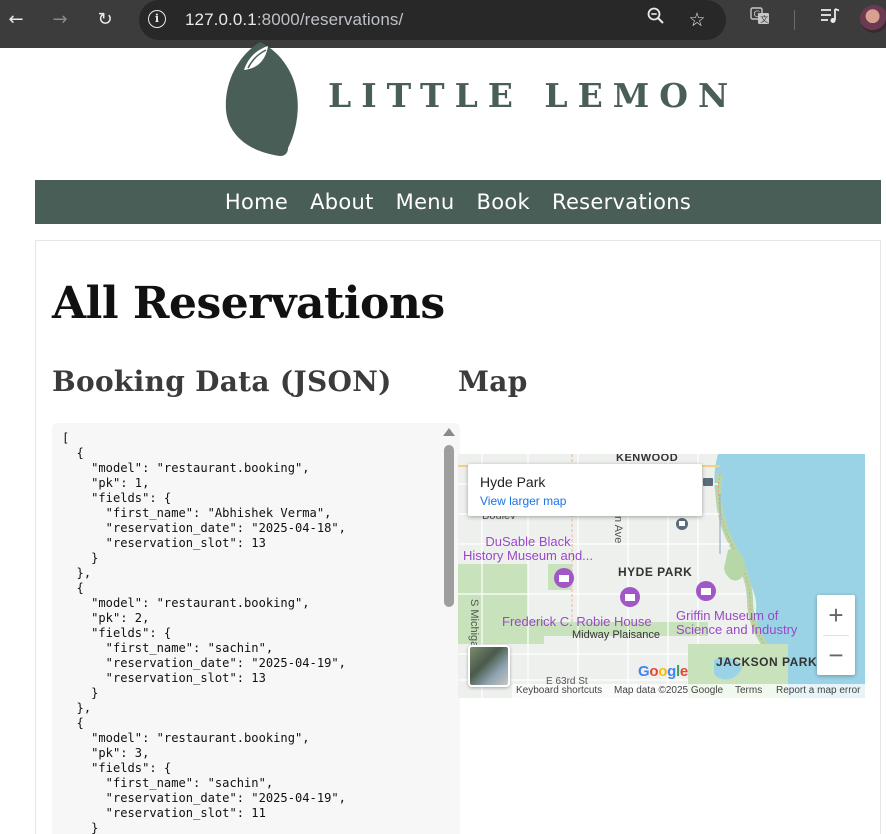 The width and height of the screenshot is (886, 834). Describe the element at coordinates (533, 95) in the screenshot. I see `site-logo-text: LITTLE LEMON` at that location.